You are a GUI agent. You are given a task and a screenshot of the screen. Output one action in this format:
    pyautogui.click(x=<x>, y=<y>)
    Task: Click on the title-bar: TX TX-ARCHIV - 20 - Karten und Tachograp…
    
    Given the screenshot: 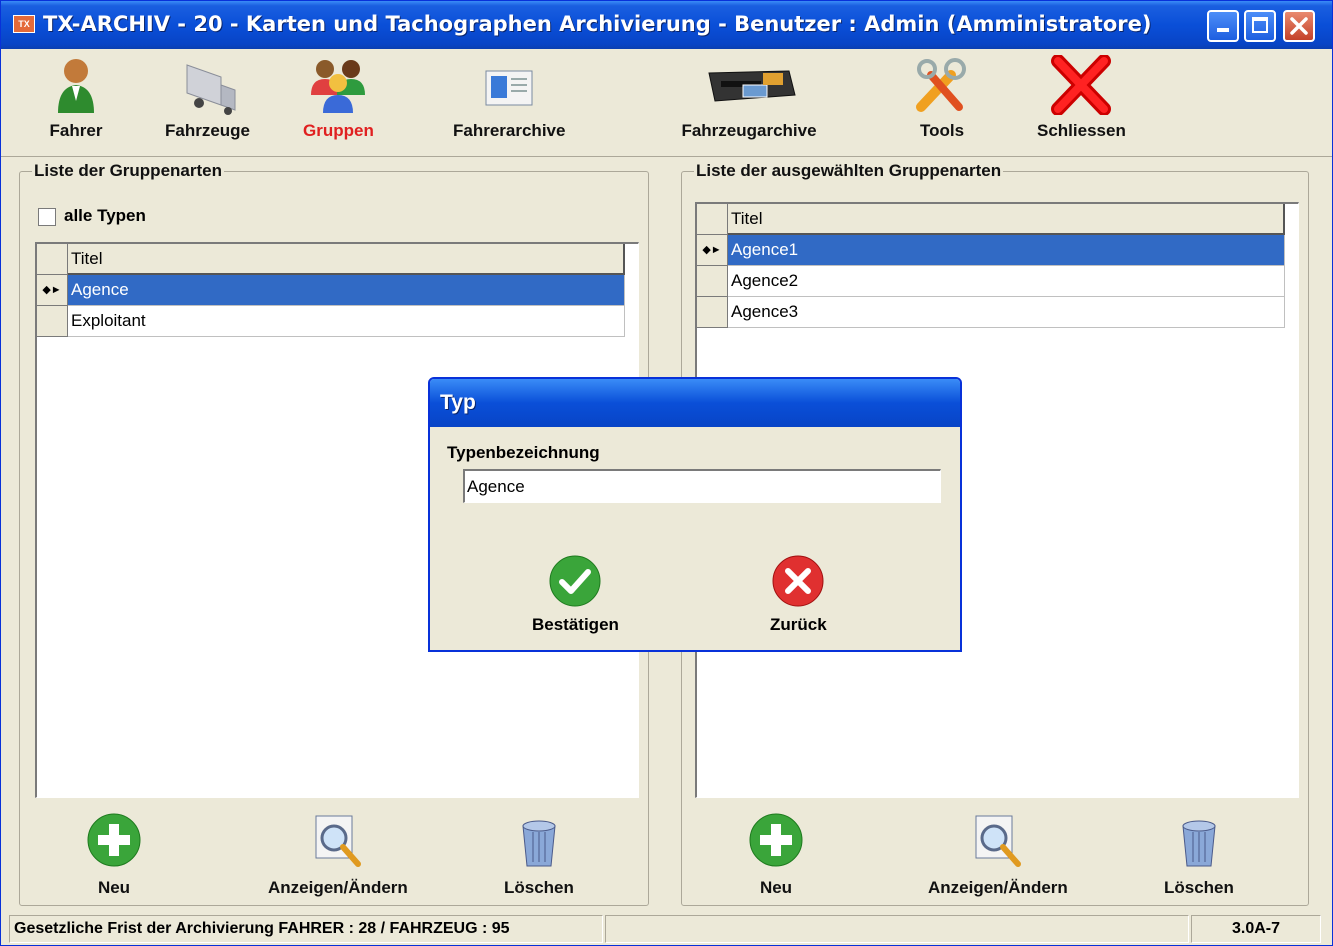 What is the action you would take?
    pyautogui.click(x=666, y=25)
    